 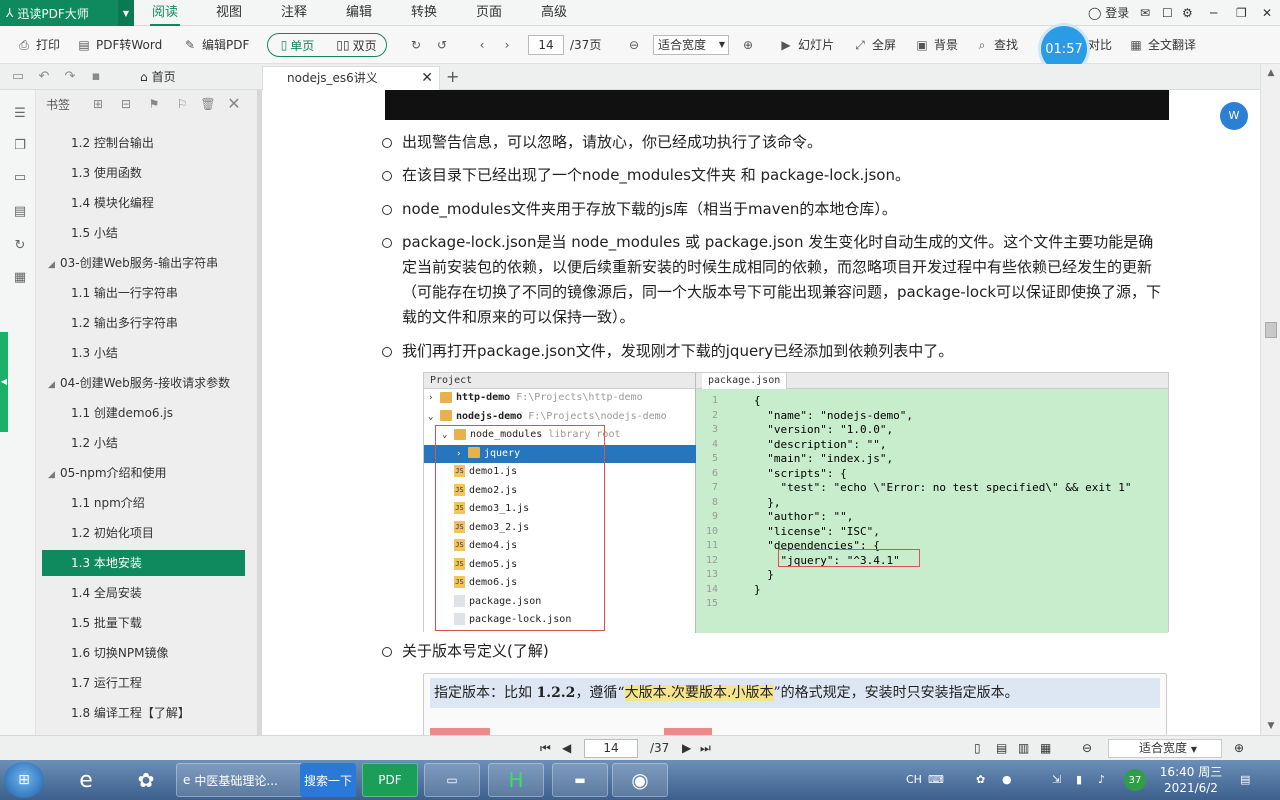 What do you see at coordinates (914, 780) in the screenshot?
I see `language-indicator: CH` at bounding box center [914, 780].